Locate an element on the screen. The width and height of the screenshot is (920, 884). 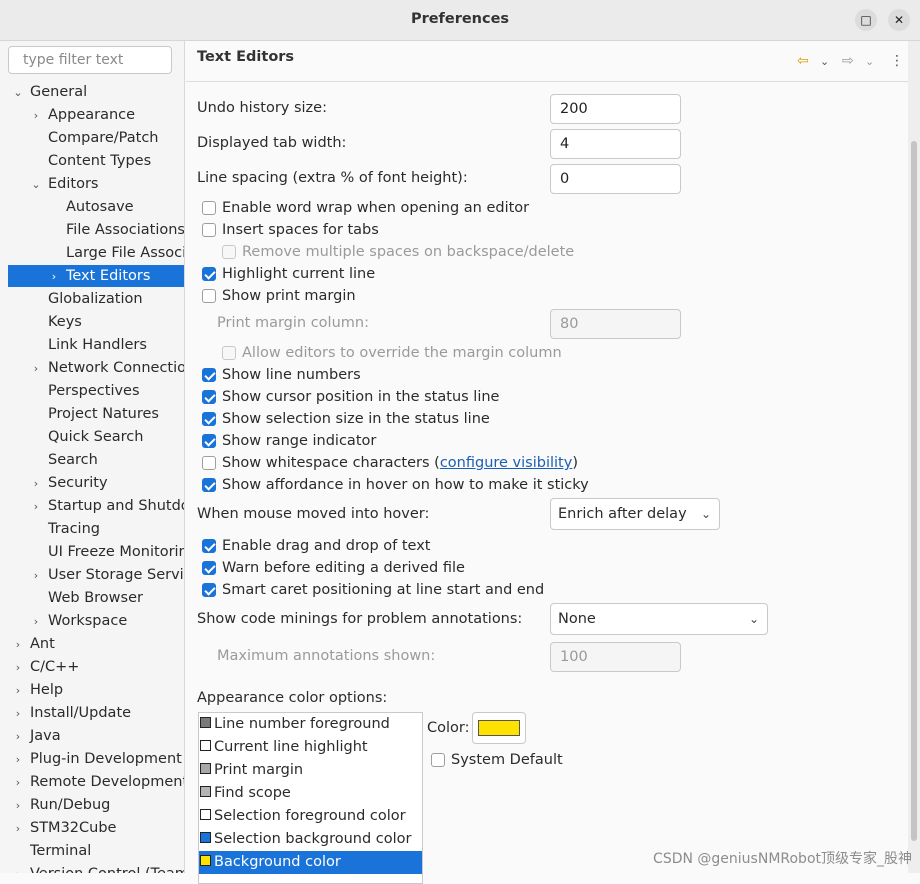
code-minings-select: None ⌄ is located at coordinates (659, 619).